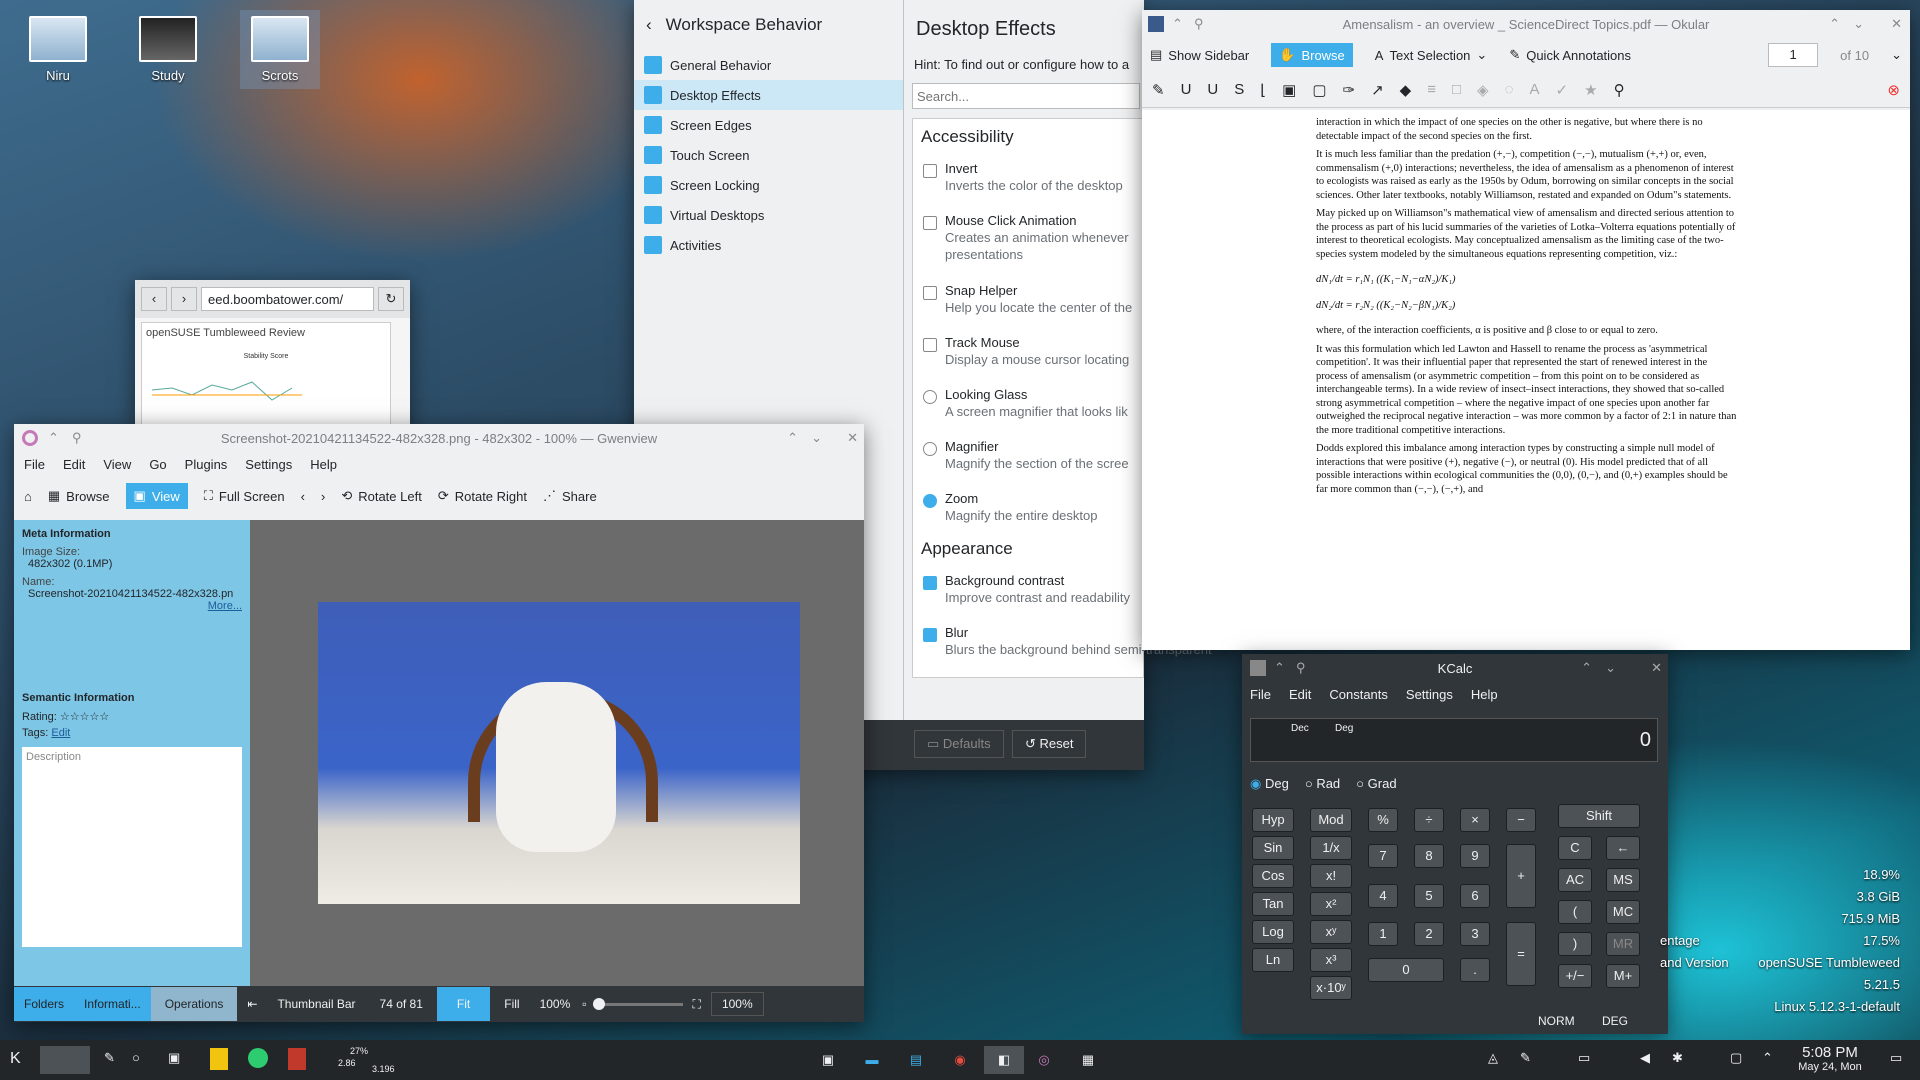  Describe the element at coordinates (1599, 816) in the screenshot. I see `key-shift: Shift` at that location.